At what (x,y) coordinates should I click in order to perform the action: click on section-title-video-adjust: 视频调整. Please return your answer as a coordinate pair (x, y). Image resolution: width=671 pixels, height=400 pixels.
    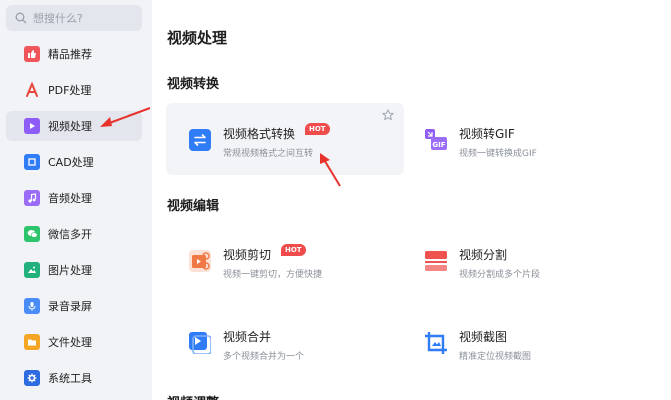
    Looking at the image, I should click on (193, 396).